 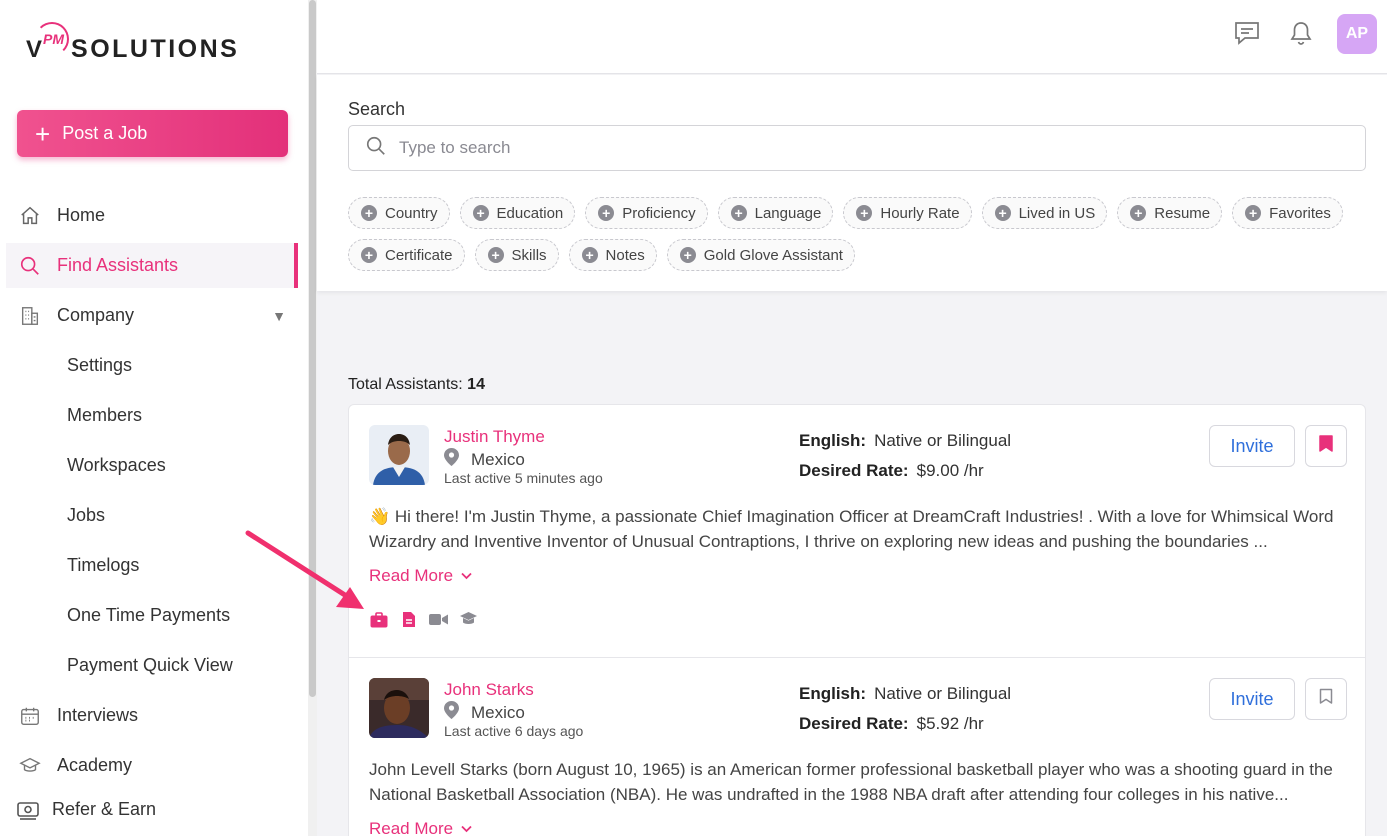 What do you see at coordinates (920, 213) in the screenshot?
I see `filter-chip-label: Hourly Rate` at bounding box center [920, 213].